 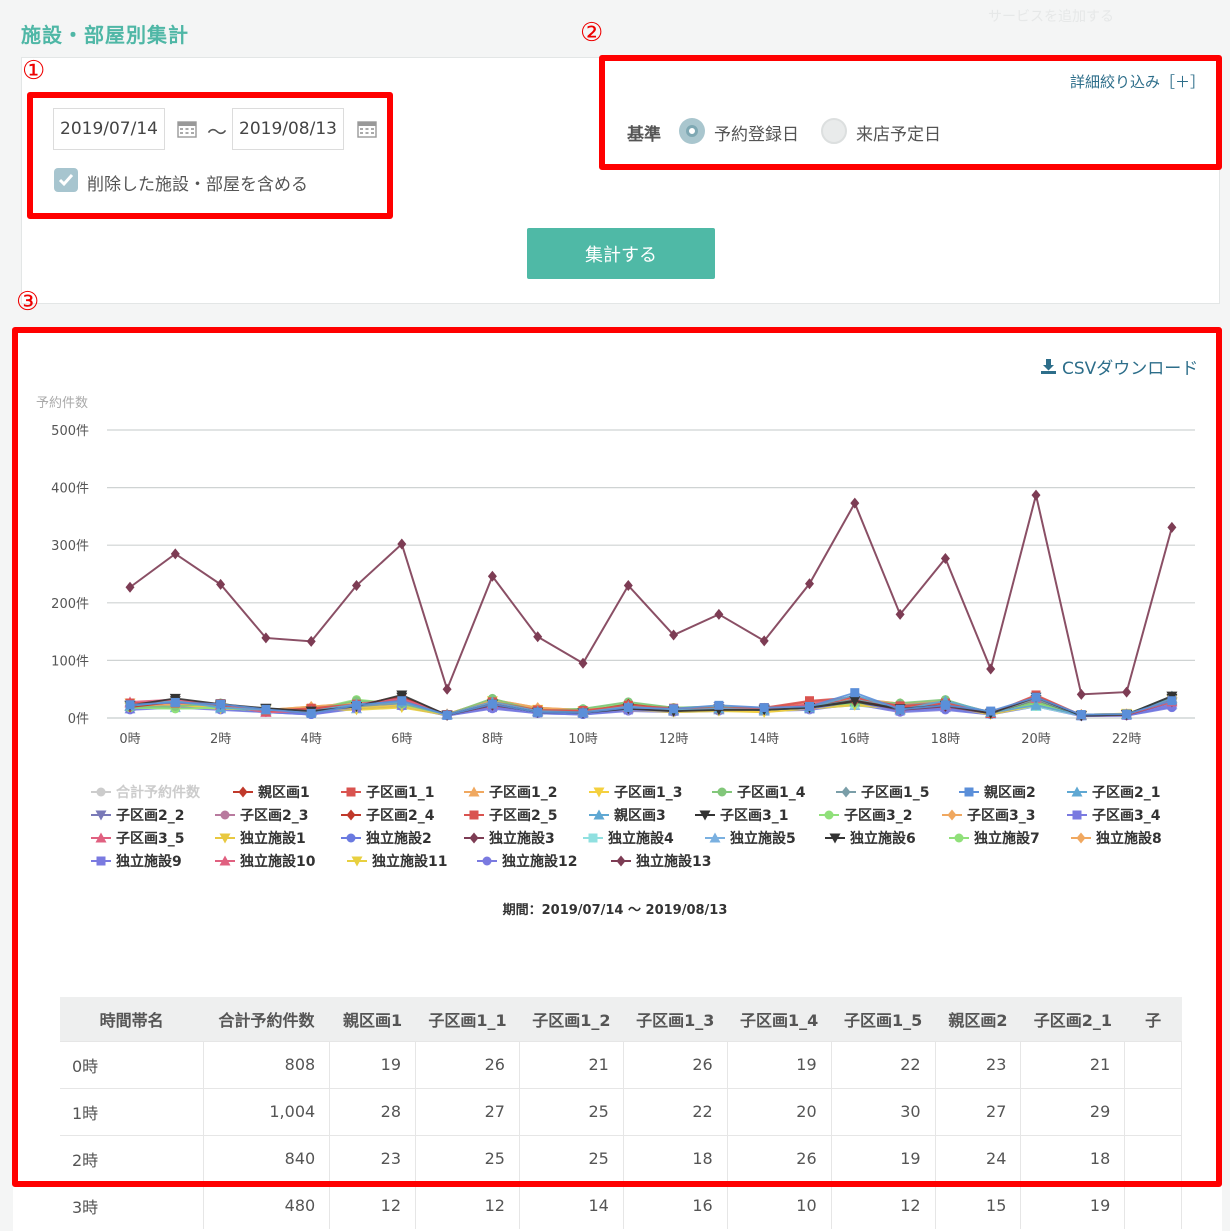 I want to click on legend-item: 子区画1_2, so click(x=510, y=792).